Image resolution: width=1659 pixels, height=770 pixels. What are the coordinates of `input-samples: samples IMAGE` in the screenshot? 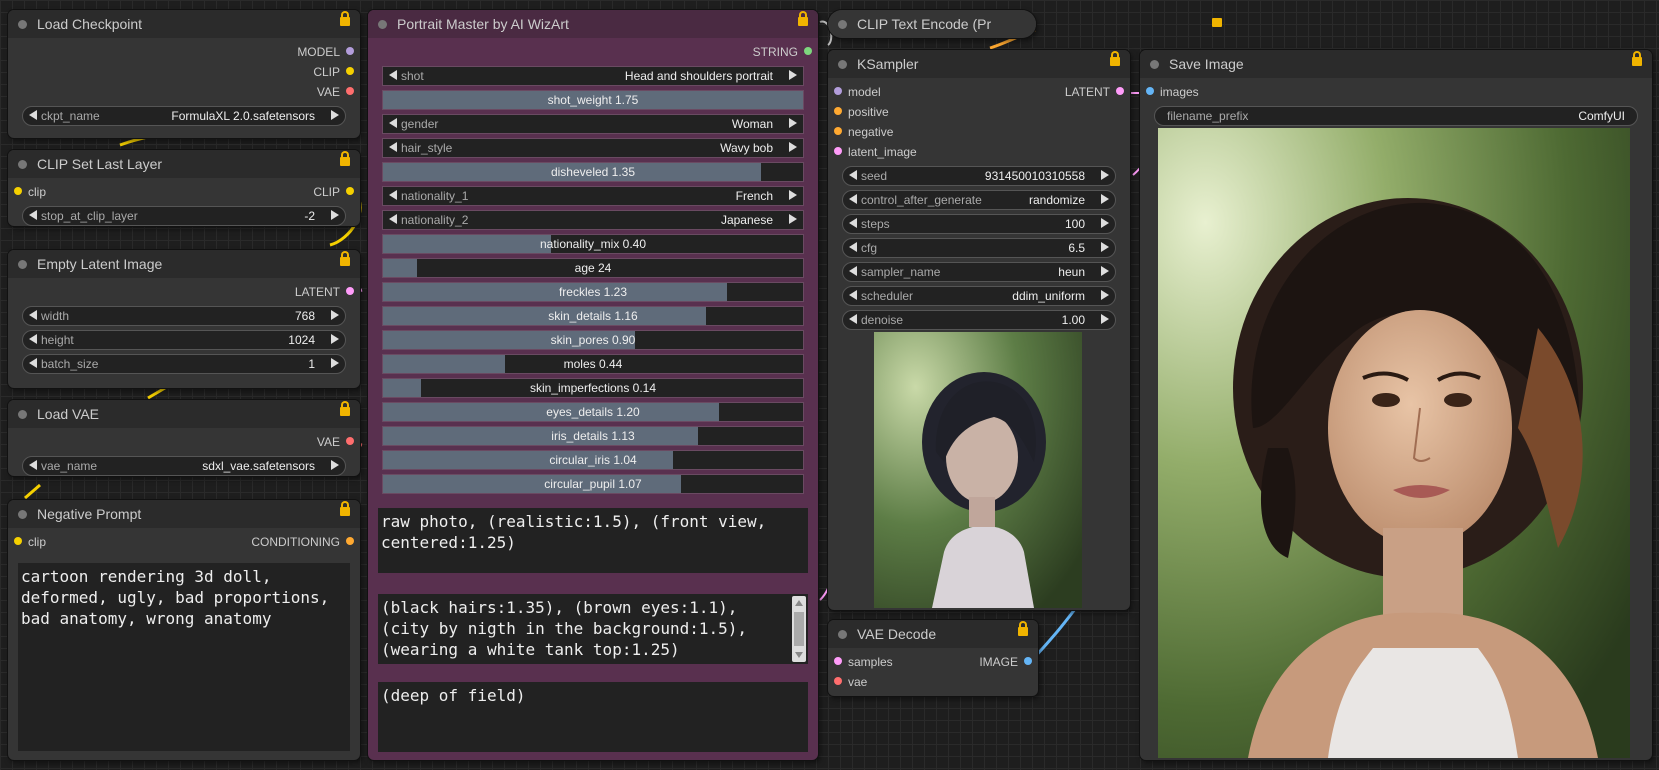 It's located at (933, 662).